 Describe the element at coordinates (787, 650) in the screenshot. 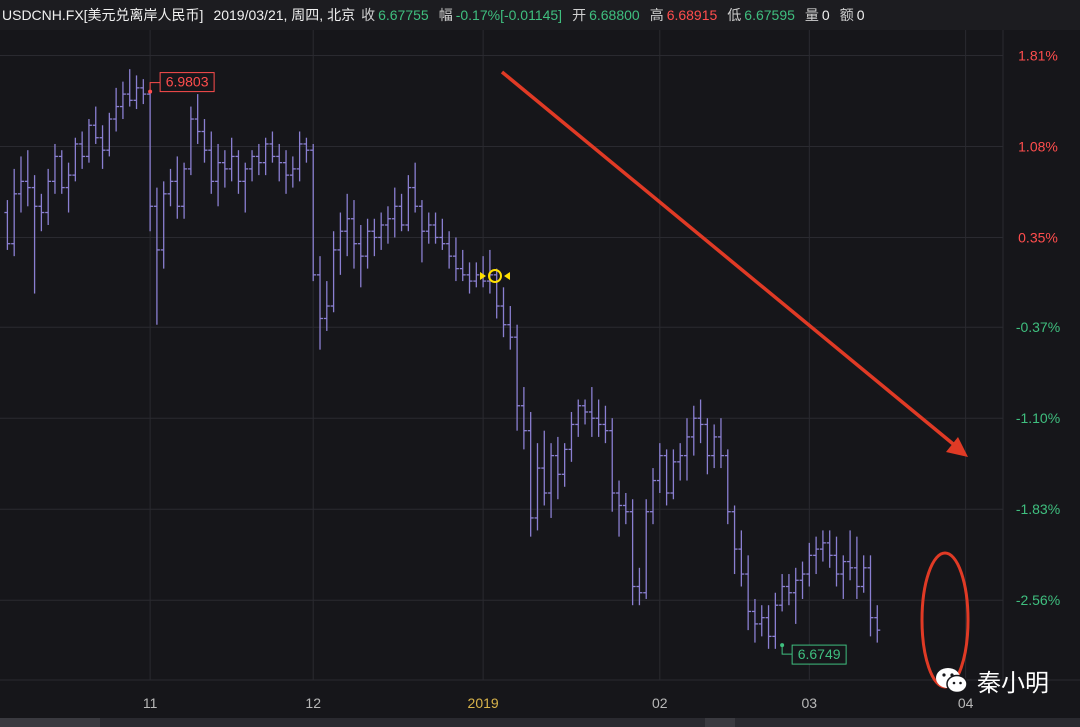

I see `low-marker-leader` at that location.